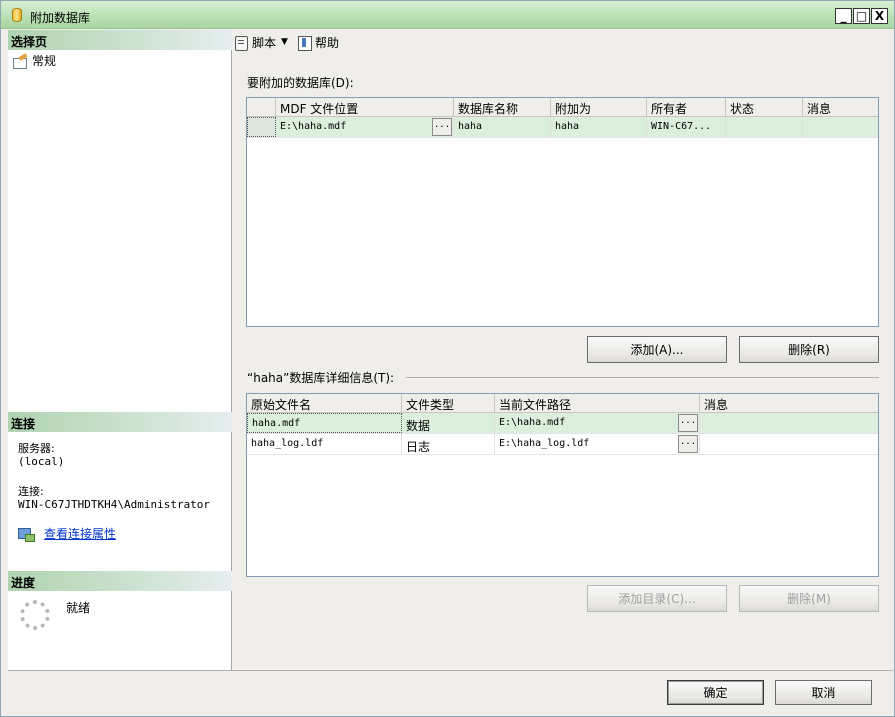  What do you see at coordinates (502, 127) in the screenshot?
I see `cell-database-name: haha` at bounding box center [502, 127].